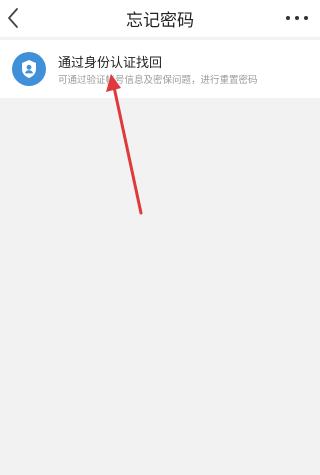 The height and width of the screenshot is (475, 320). I want to click on more-button, so click(297, 18).